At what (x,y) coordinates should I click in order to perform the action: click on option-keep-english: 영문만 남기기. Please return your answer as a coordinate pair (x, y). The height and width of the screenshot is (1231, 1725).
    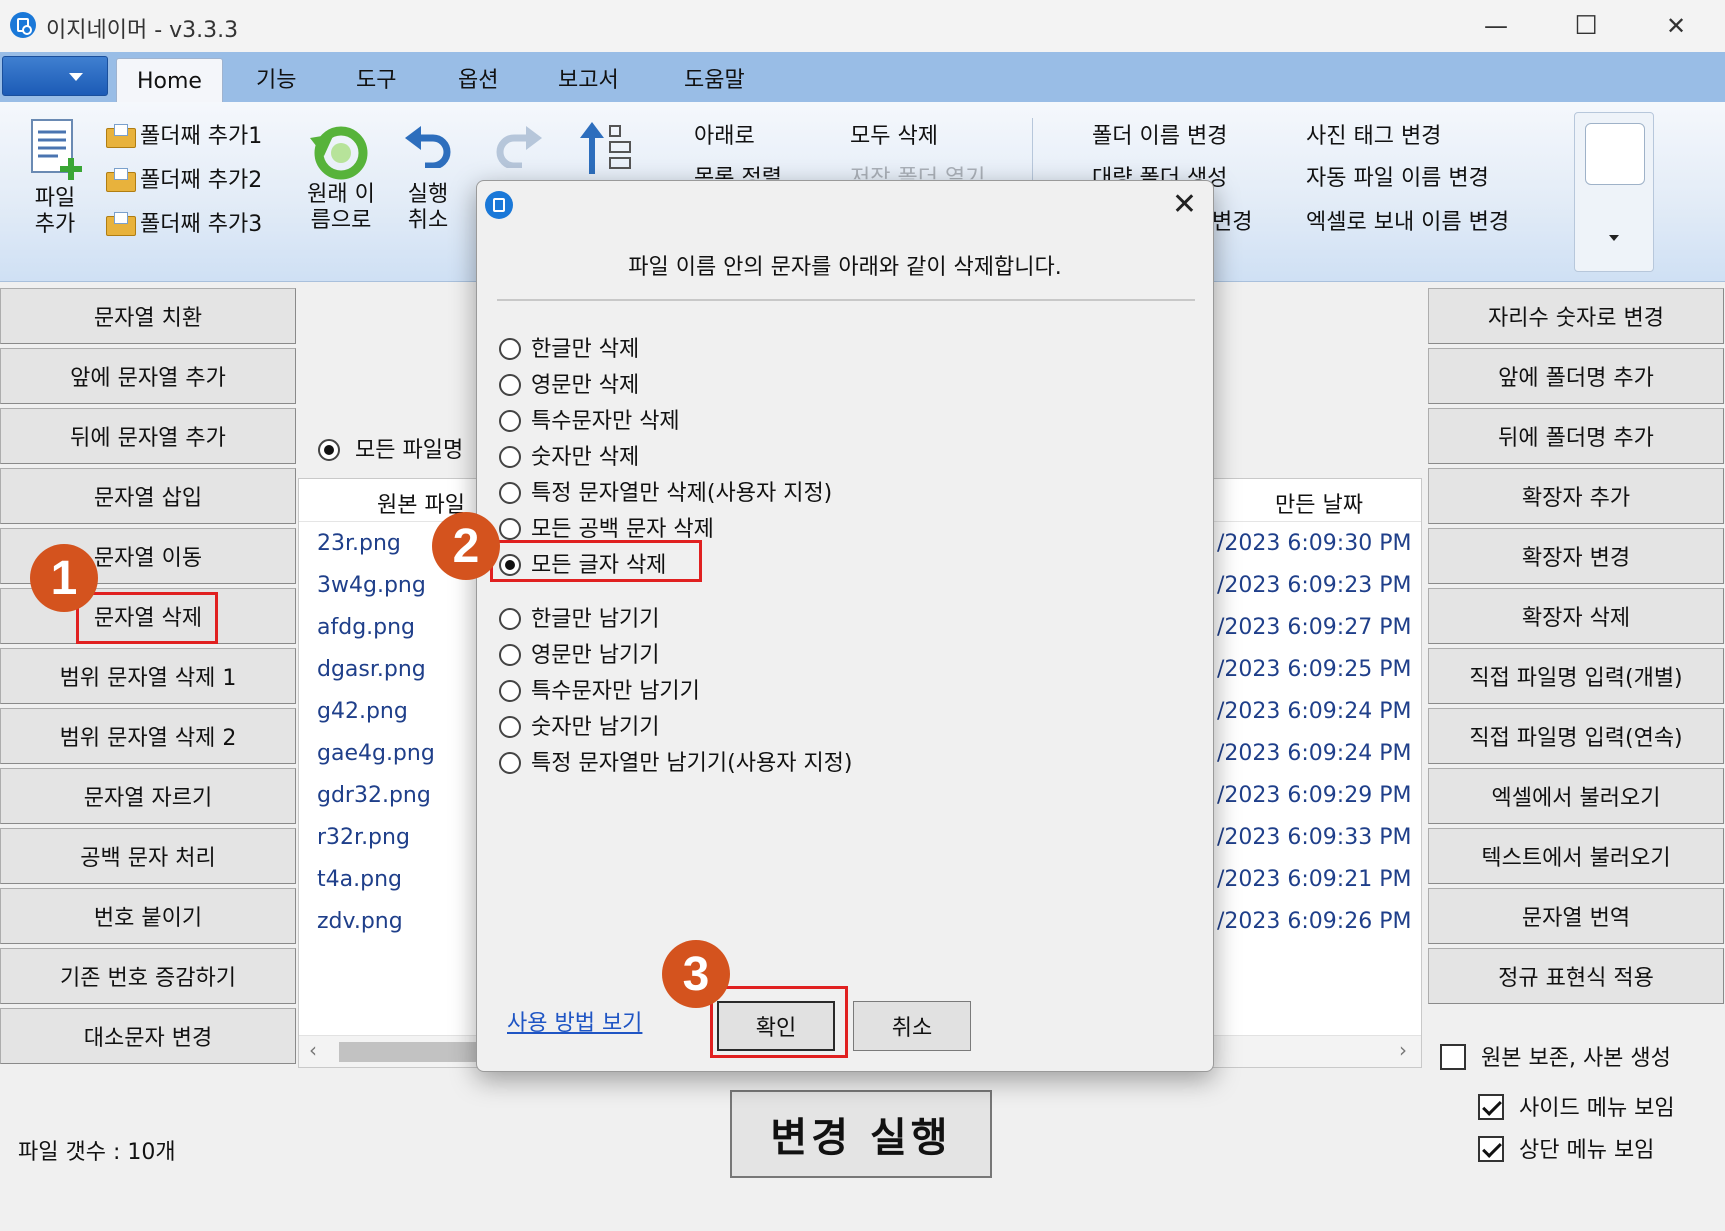
    Looking at the image, I should click on (579, 653).